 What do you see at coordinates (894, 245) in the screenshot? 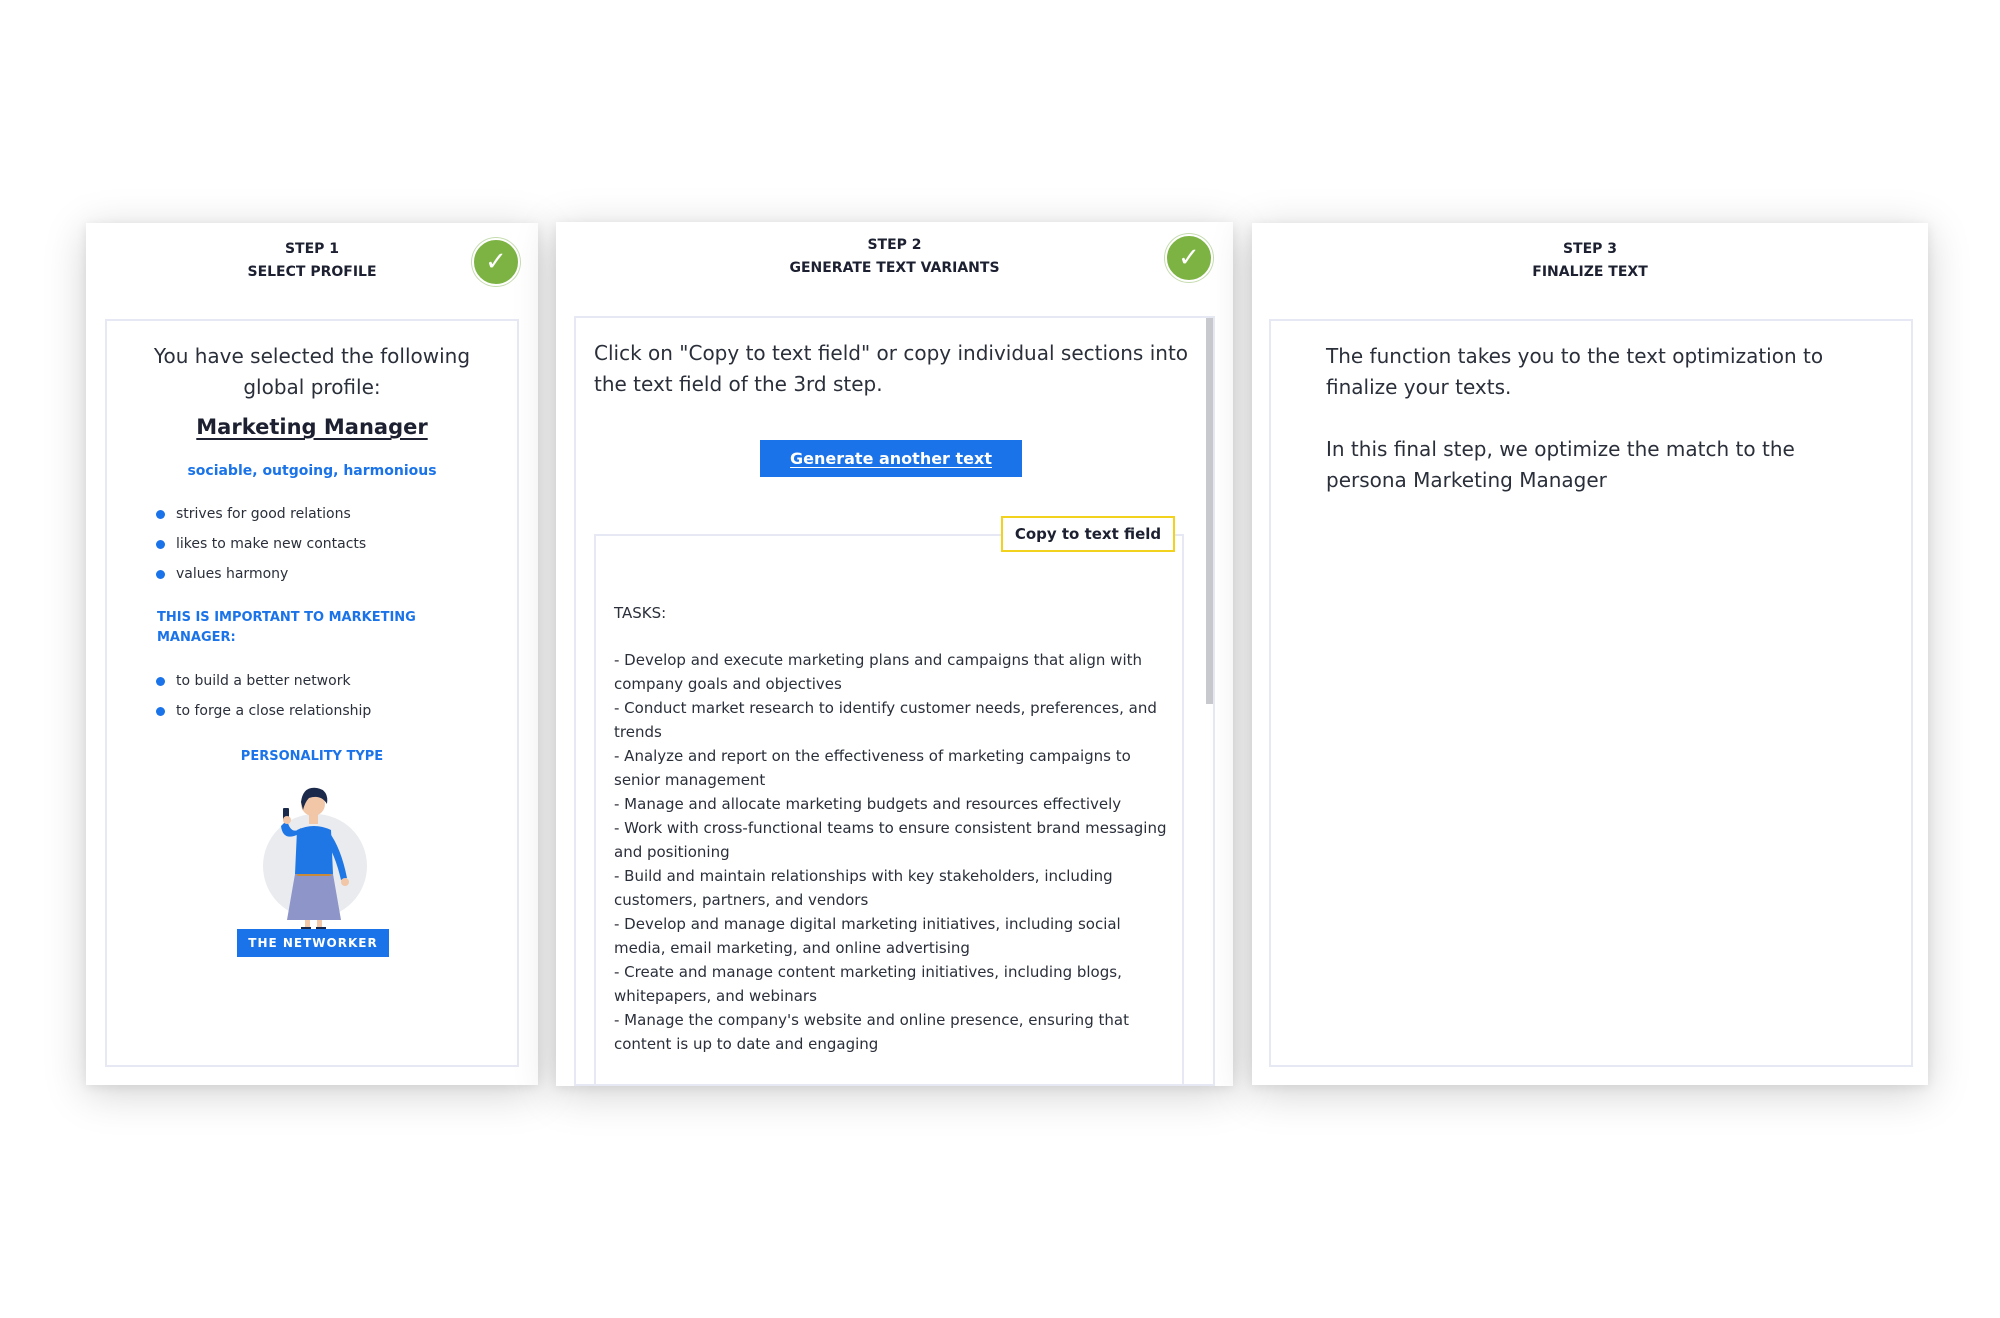
I see `step2-number: STEP 2` at bounding box center [894, 245].